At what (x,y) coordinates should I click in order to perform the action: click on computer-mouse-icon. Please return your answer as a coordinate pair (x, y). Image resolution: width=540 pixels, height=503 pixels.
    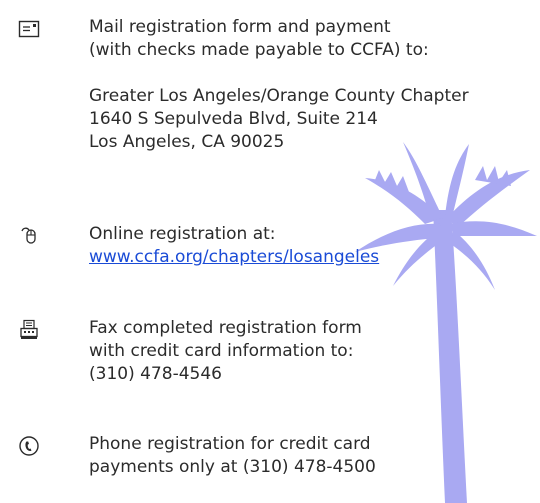
    Looking at the image, I should click on (28, 235).